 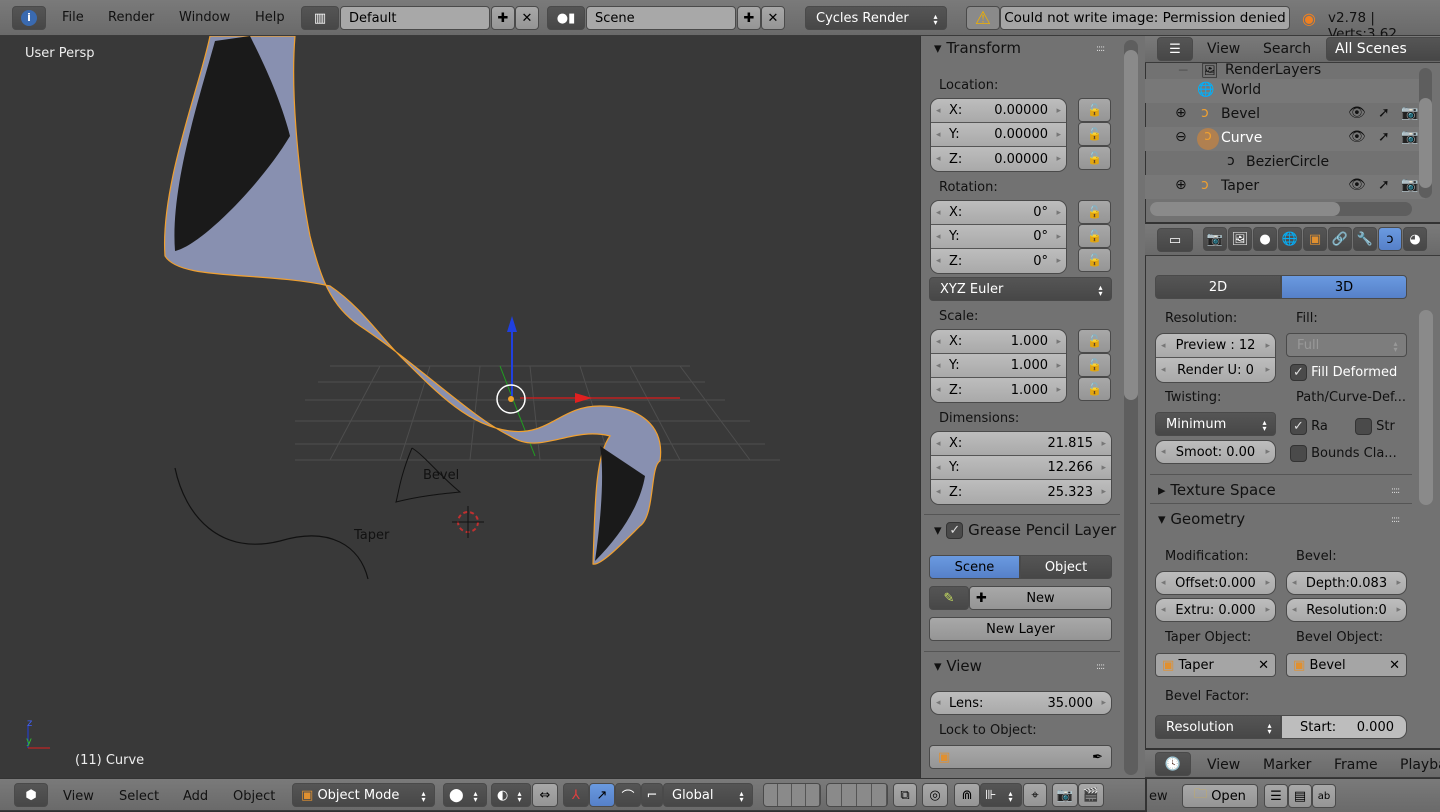 I want to click on gp-datablock-selector: ✎, so click(x=949, y=598).